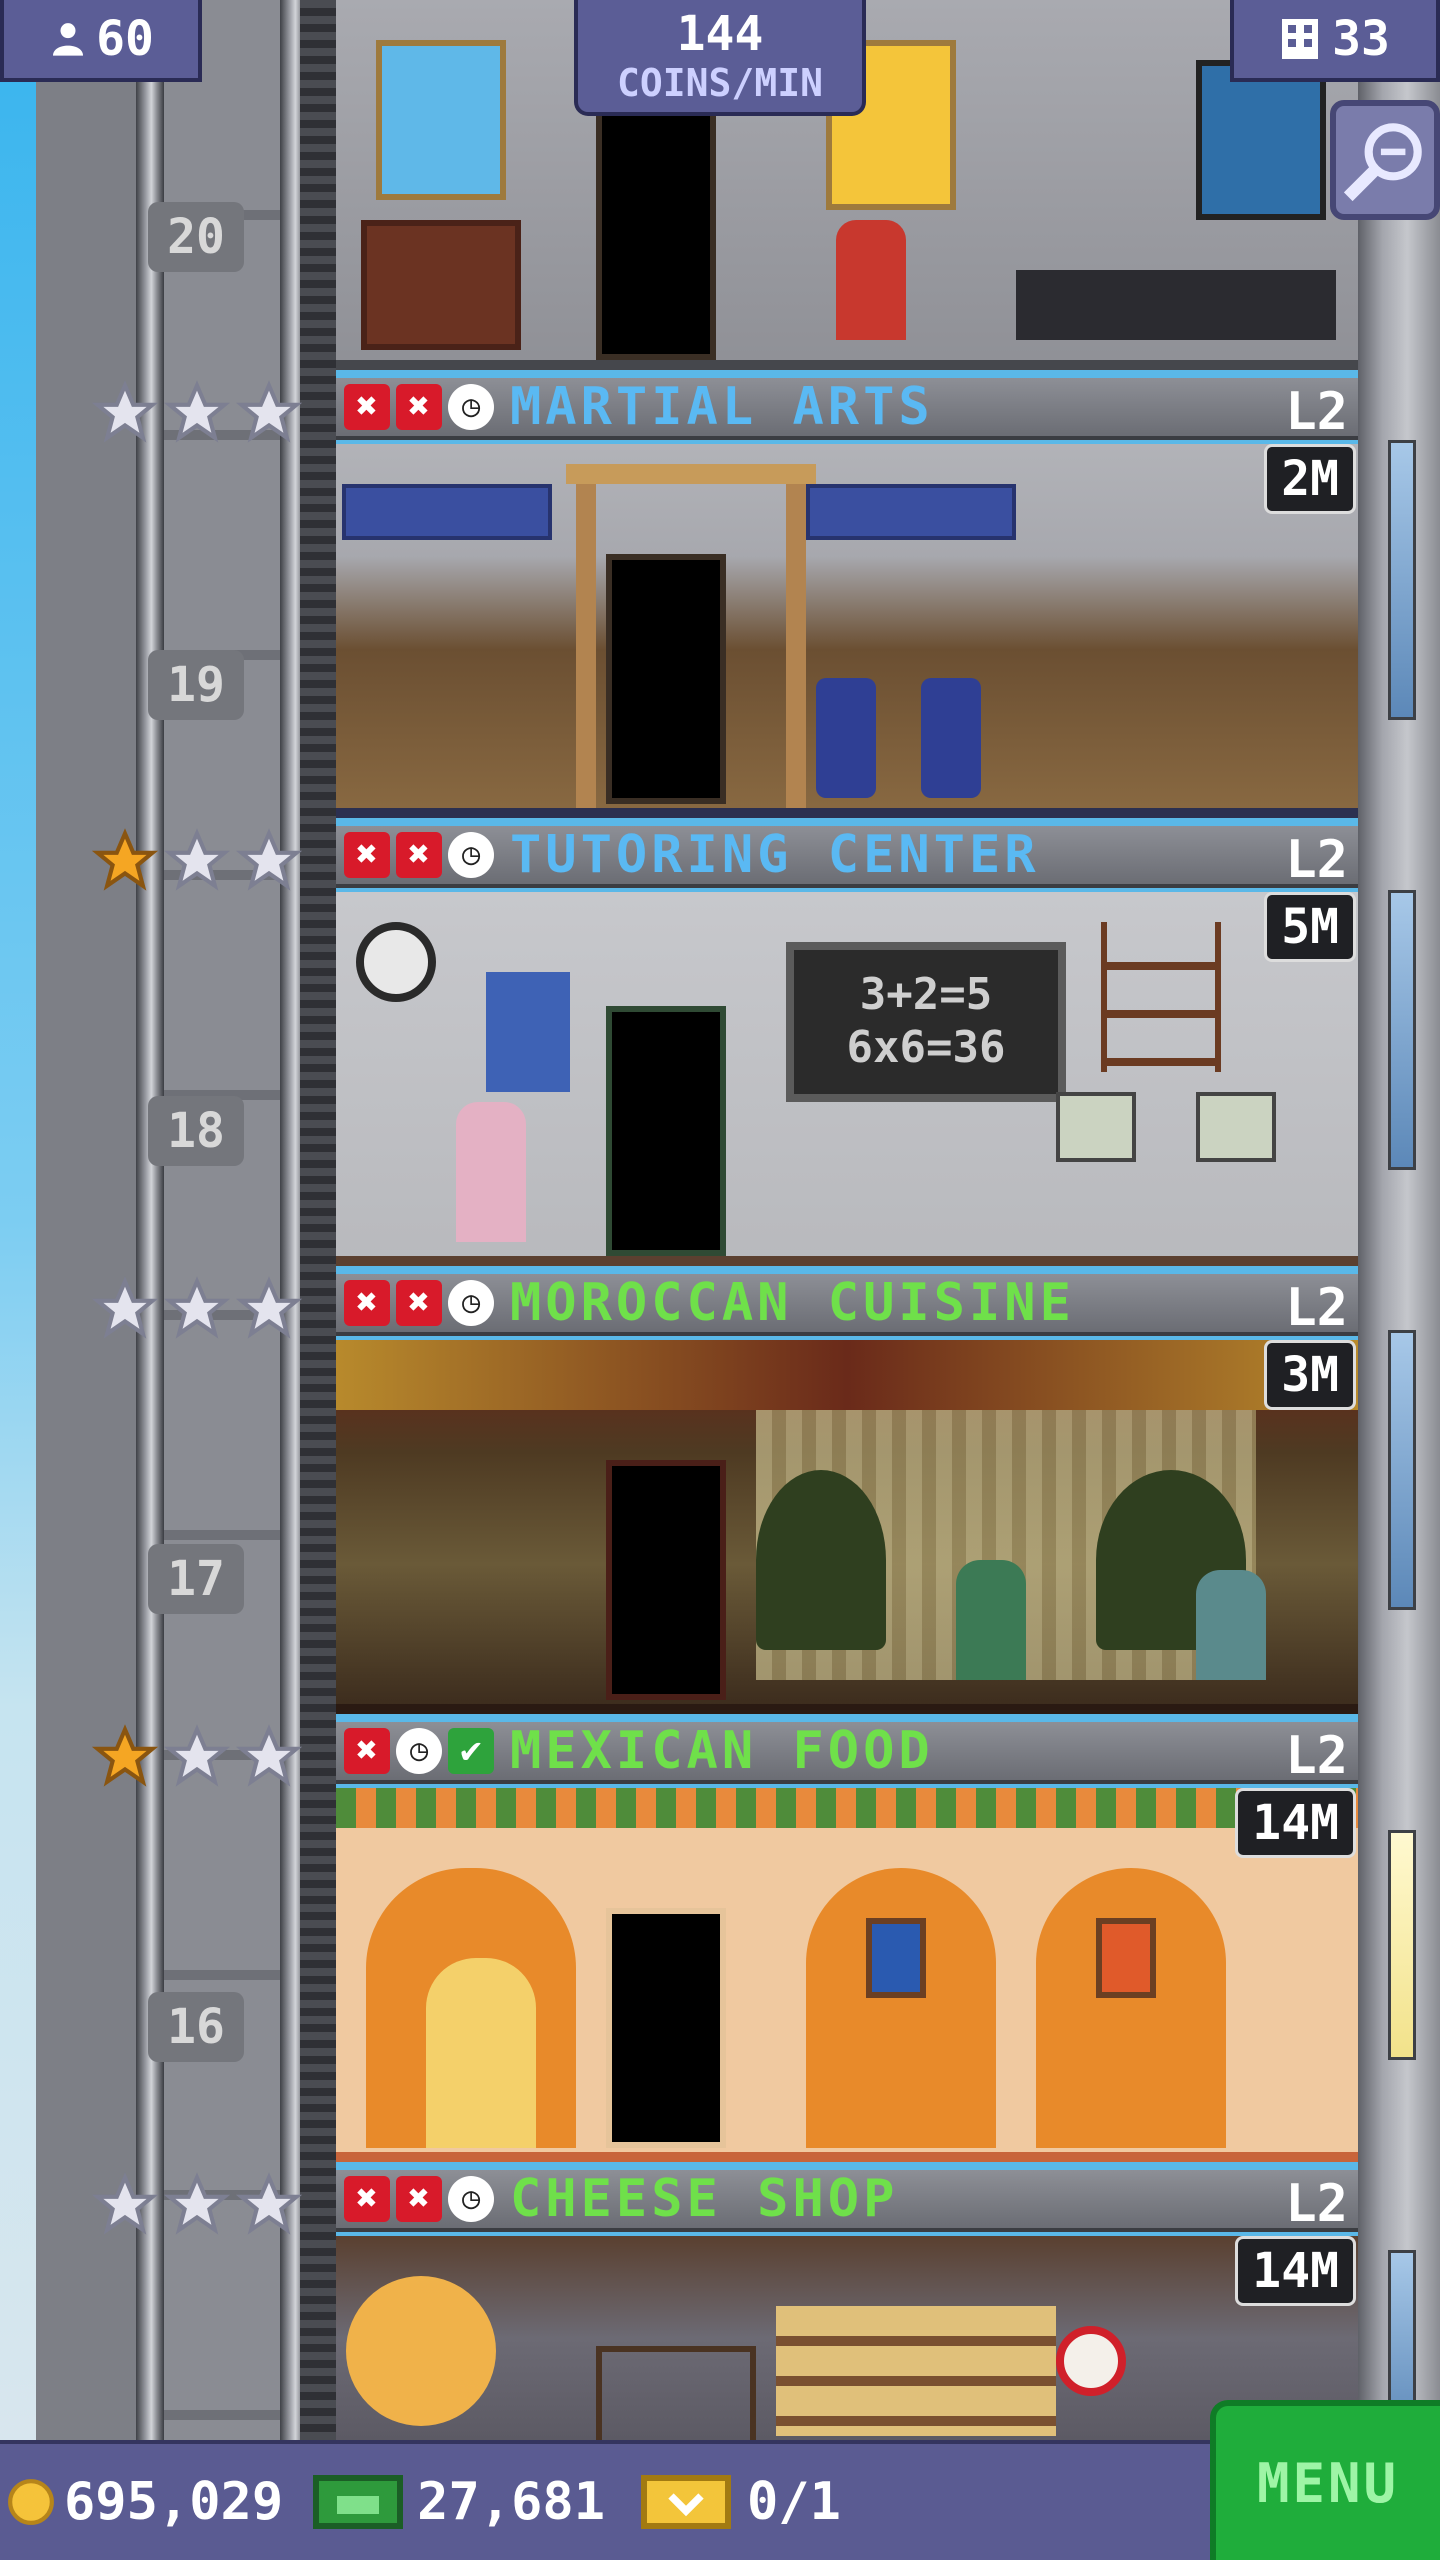 Image resolution: width=1440 pixels, height=2560 pixels. I want to click on golden-ticket-icon, so click(686, 2502).